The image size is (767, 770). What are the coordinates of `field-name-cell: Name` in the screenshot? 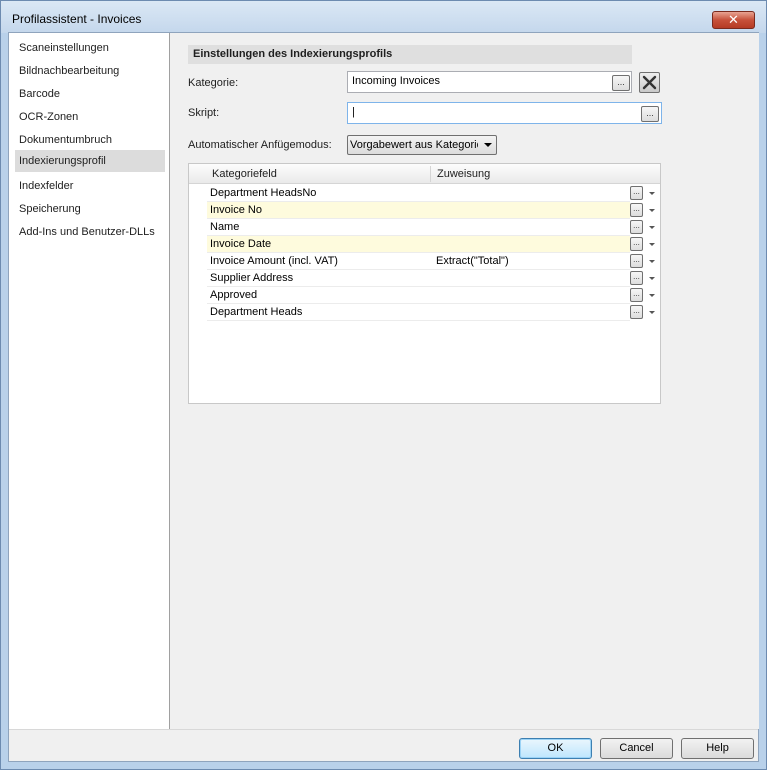 It's located at (225, 227).